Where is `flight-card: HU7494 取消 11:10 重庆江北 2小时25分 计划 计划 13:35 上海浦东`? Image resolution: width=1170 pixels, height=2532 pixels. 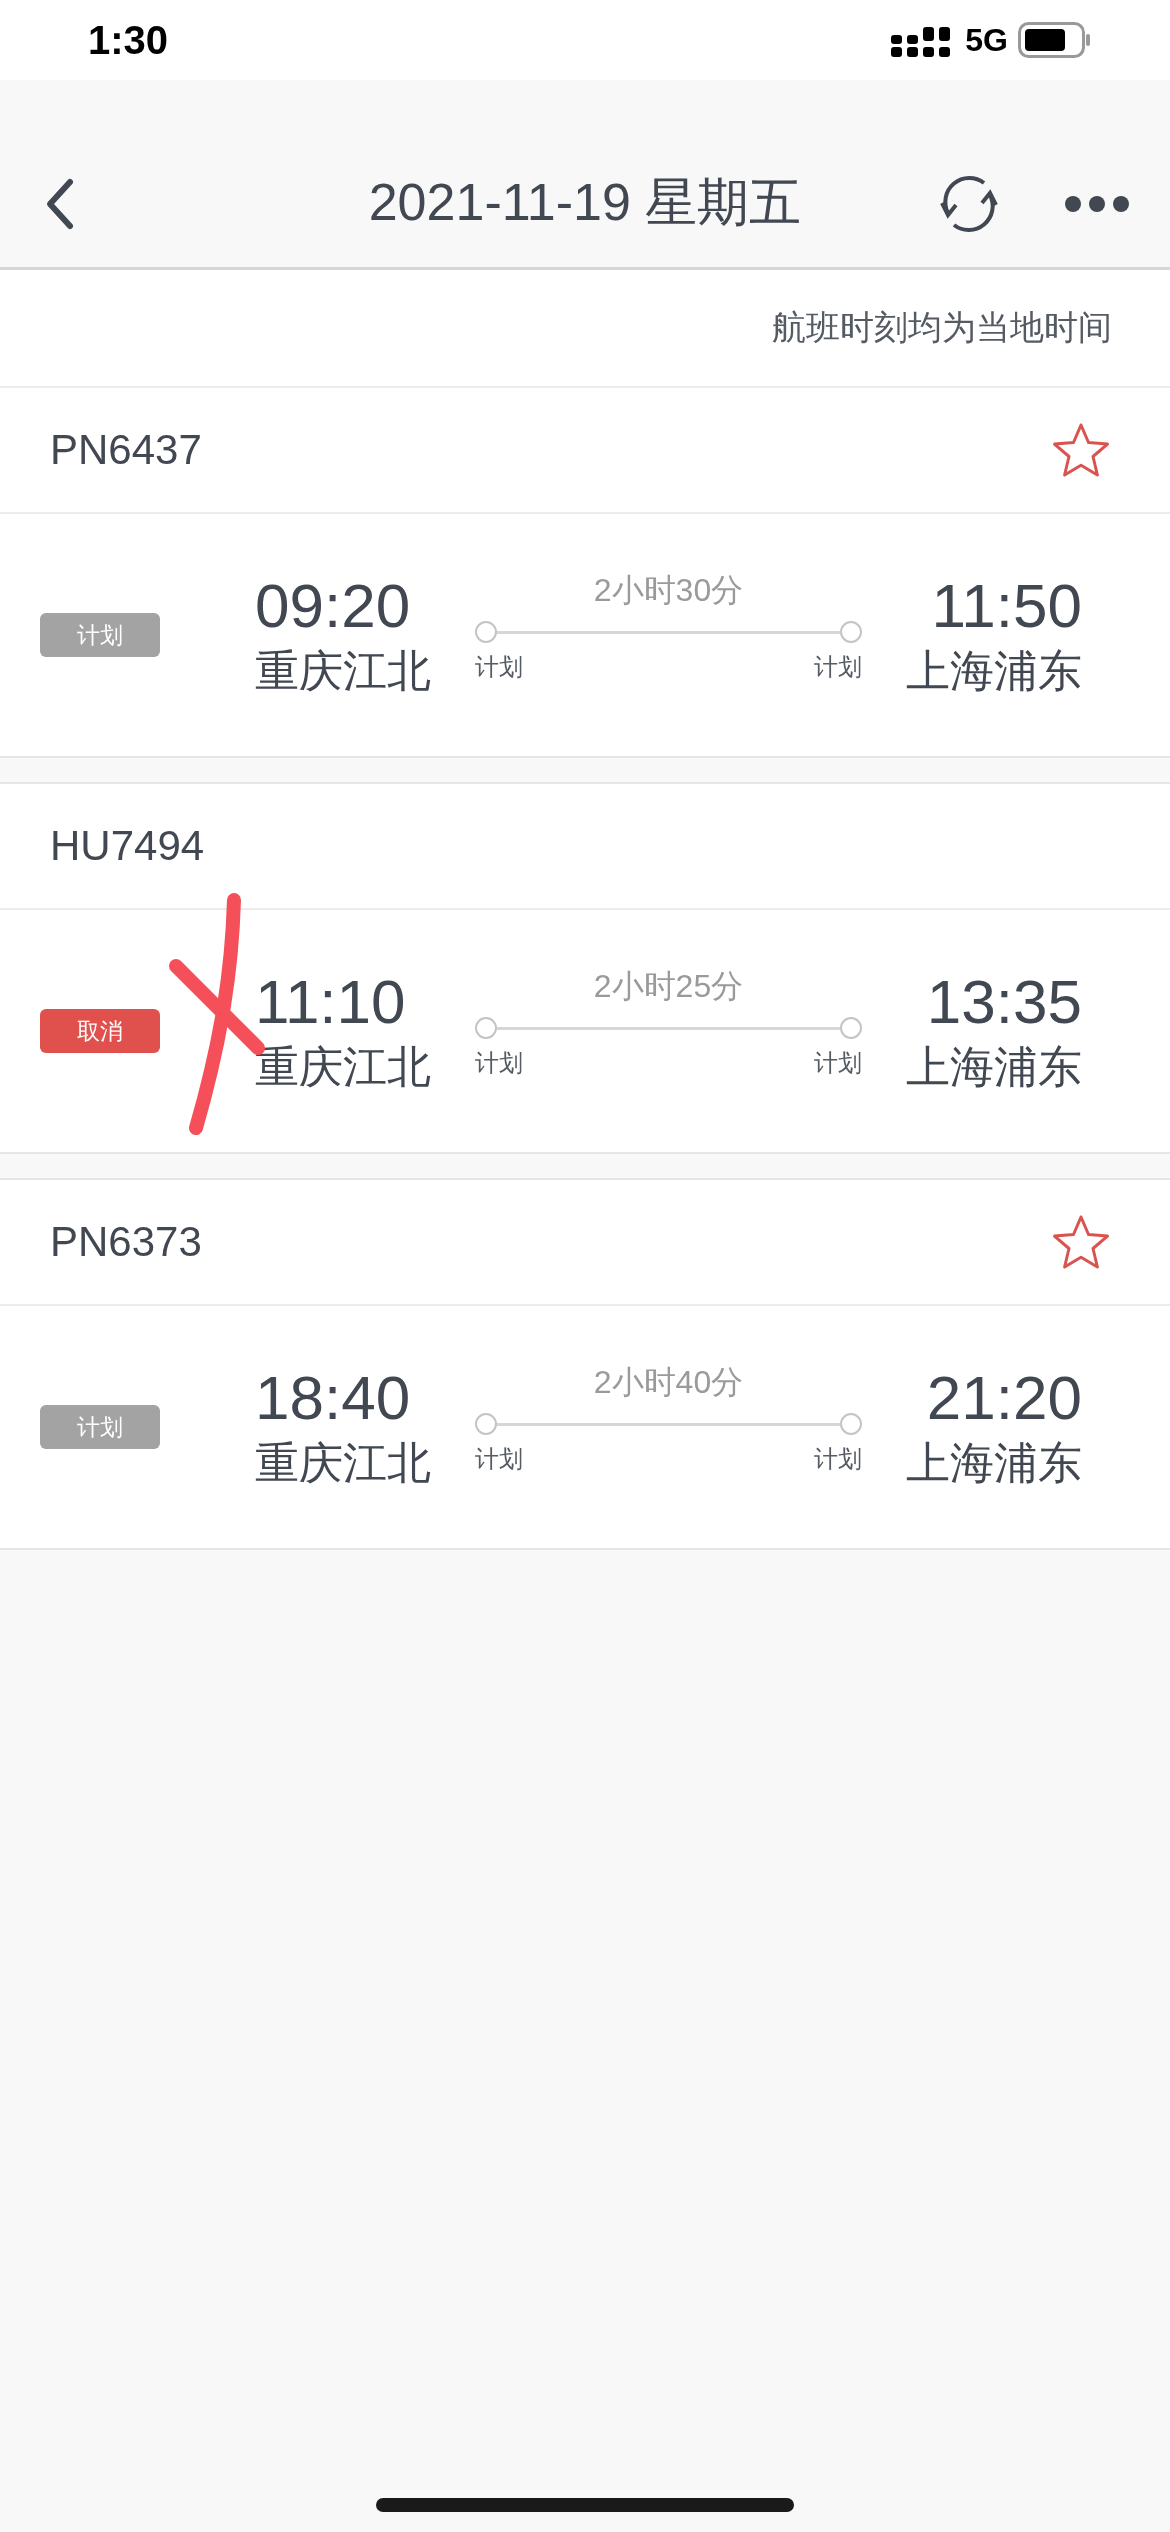 flight-card: HU7494 取消 11:10 重庆江北 2小时25分 计划 计划 13:35 上海浦东 is located at coordinates (585, 968).